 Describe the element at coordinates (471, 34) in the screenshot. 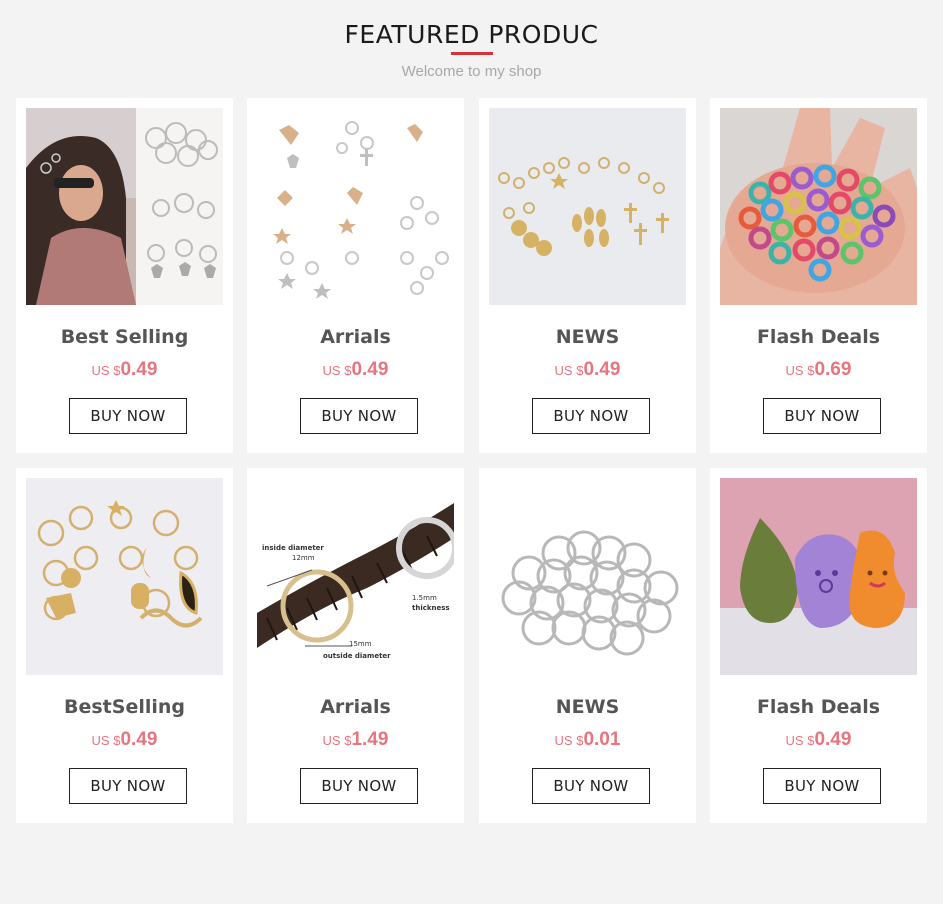

I see `page-title: FEATURED PRODUC` at that location.